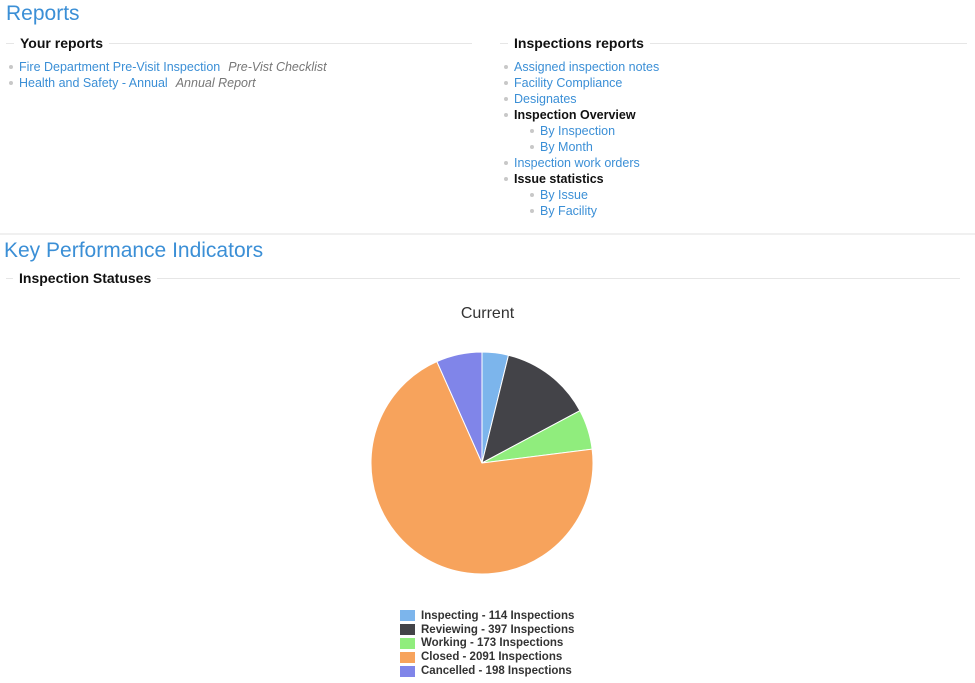 The height and width of the screenshot is (683, 975). I want to click on legend-item-working: Working - 173 Inspections, so click(487, 644).